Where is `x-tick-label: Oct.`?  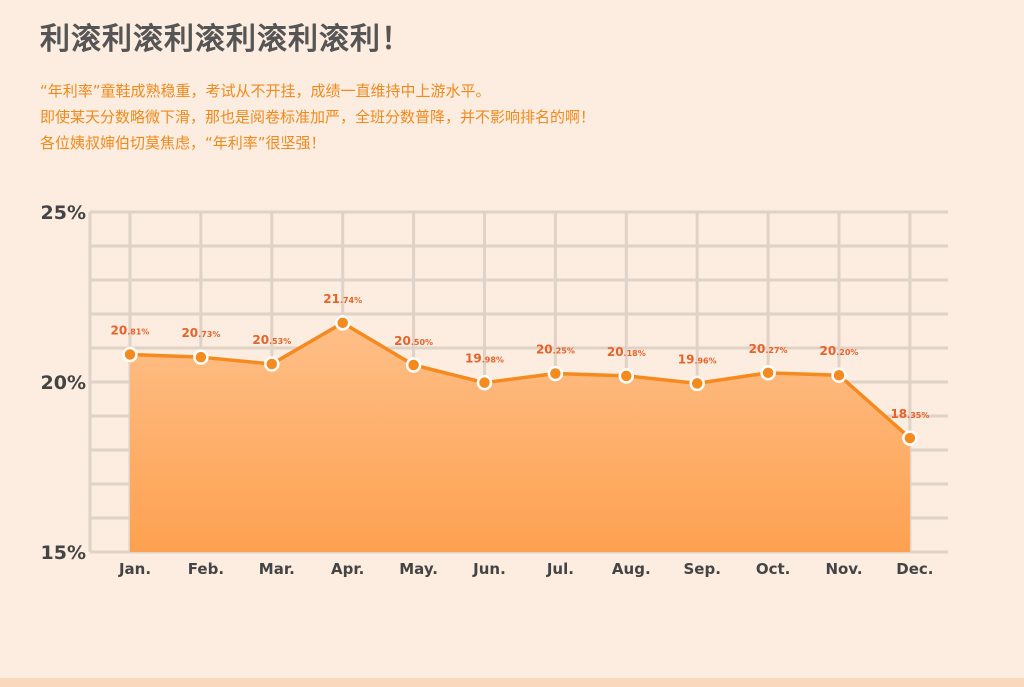
x-tick-label: Oct. is located at coordinates (773, 569).